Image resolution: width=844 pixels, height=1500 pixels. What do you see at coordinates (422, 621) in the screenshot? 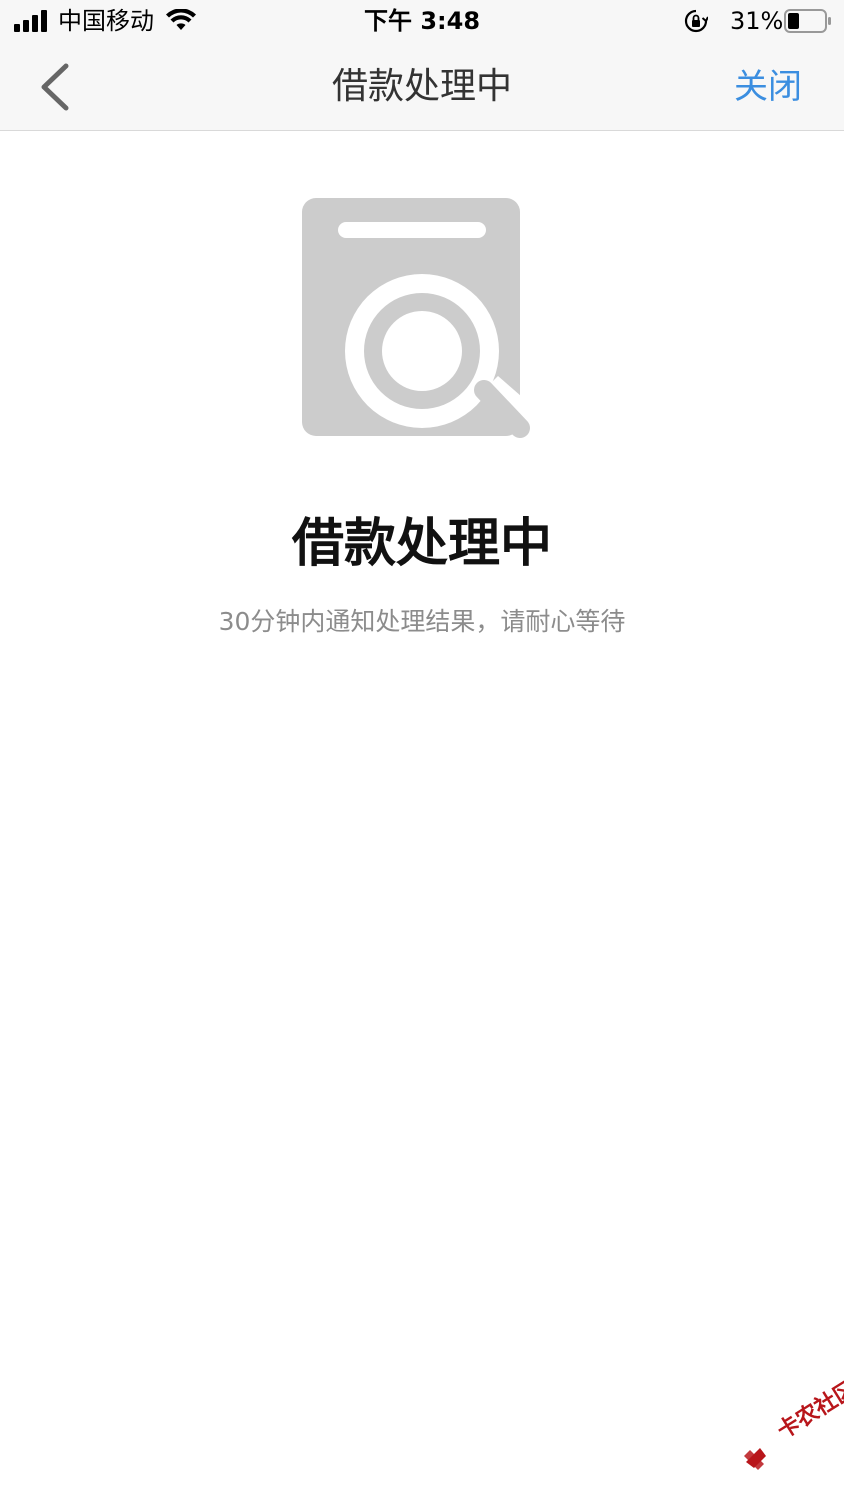
I see `status-description: 30分钟内通知处理结果，请耐心等待` at bounding box center [422, 621].